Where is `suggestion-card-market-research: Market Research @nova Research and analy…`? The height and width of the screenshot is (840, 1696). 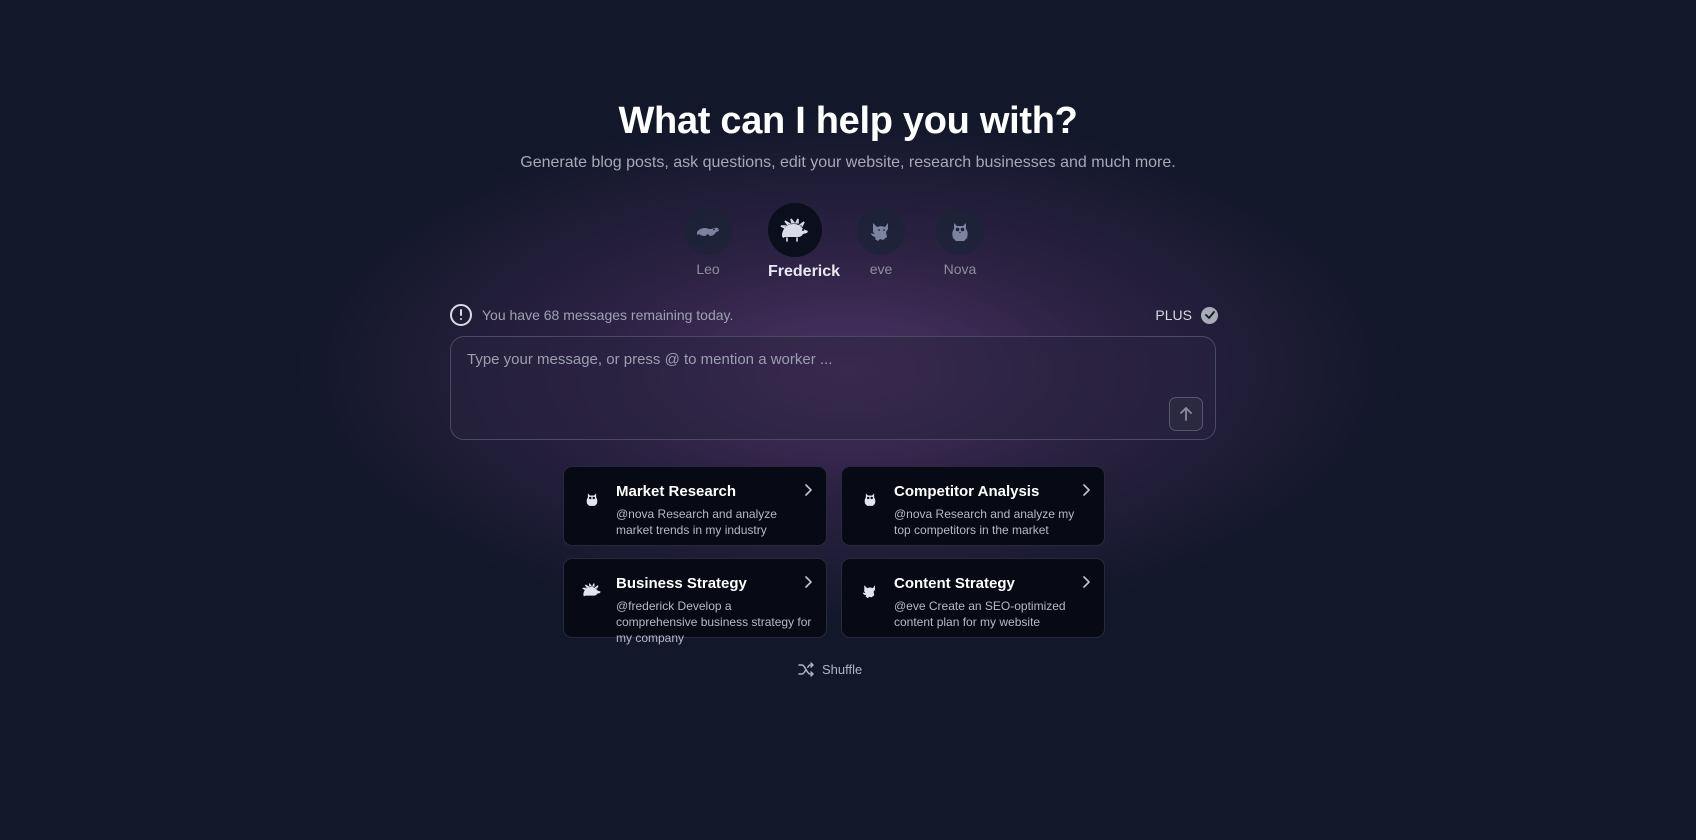
suggestion-card-market-research: Market Research @nova Research and analy… is located at coordinates (695, 506).